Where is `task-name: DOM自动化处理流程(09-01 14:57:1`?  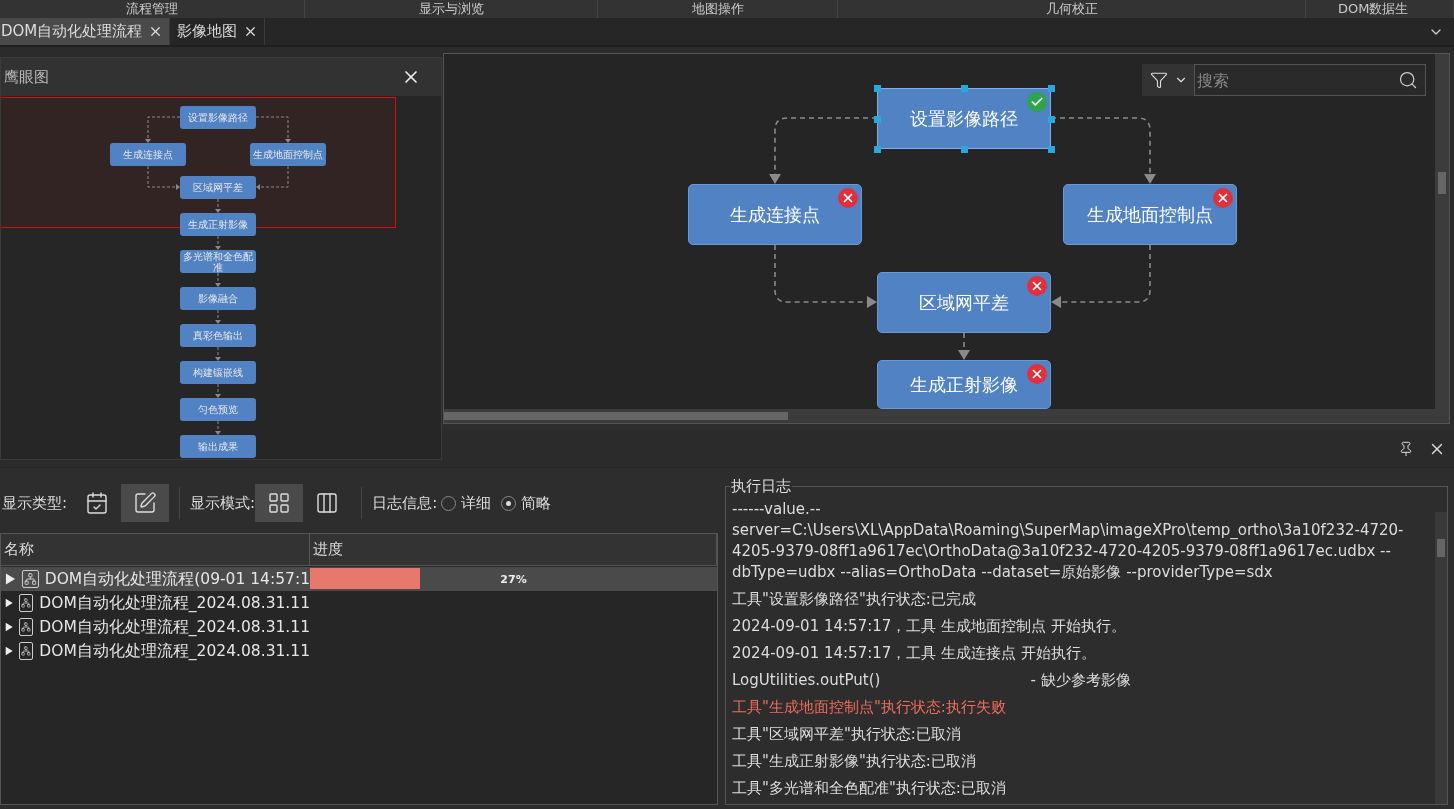 task-name: DOM自动化处理流程(09-01 14:57:1 is located at coordinates (177, 579).